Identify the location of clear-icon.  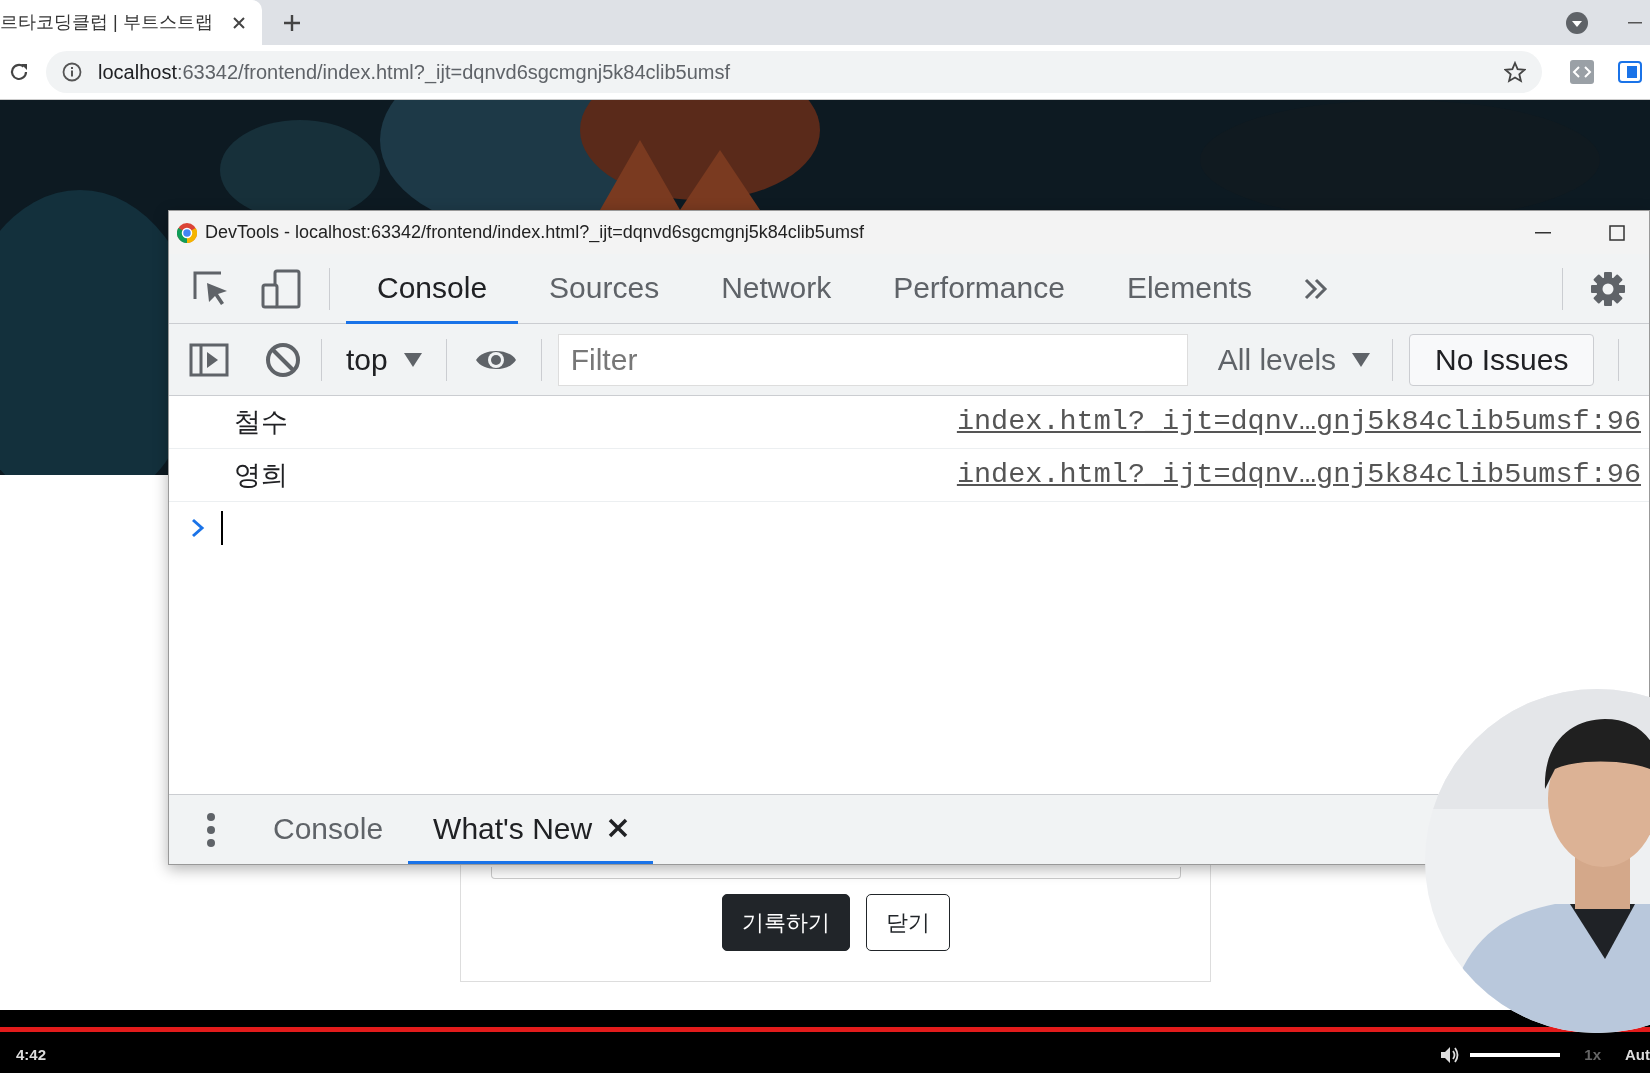
(283, 359).